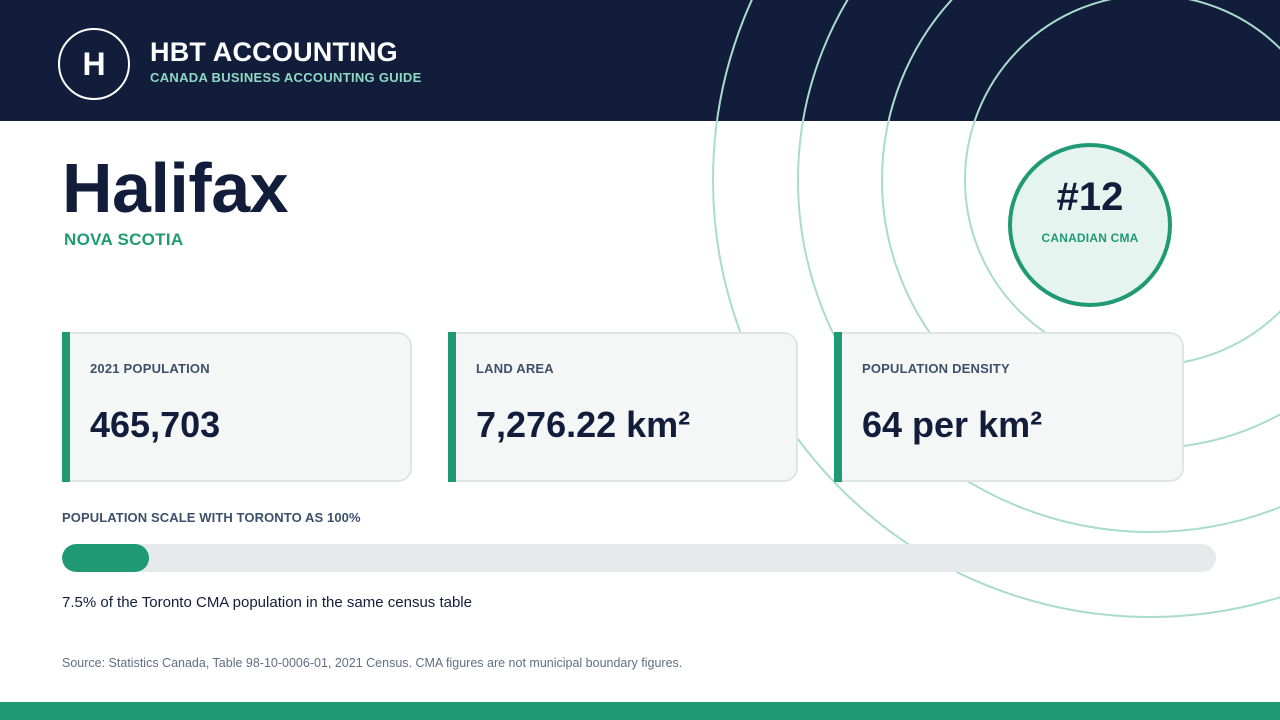 The image size is (1280, 720). Describe the element at coordinates (274, 52) in the screenshot. I see `brand-name: HBT ACCOUNTING` at that location.